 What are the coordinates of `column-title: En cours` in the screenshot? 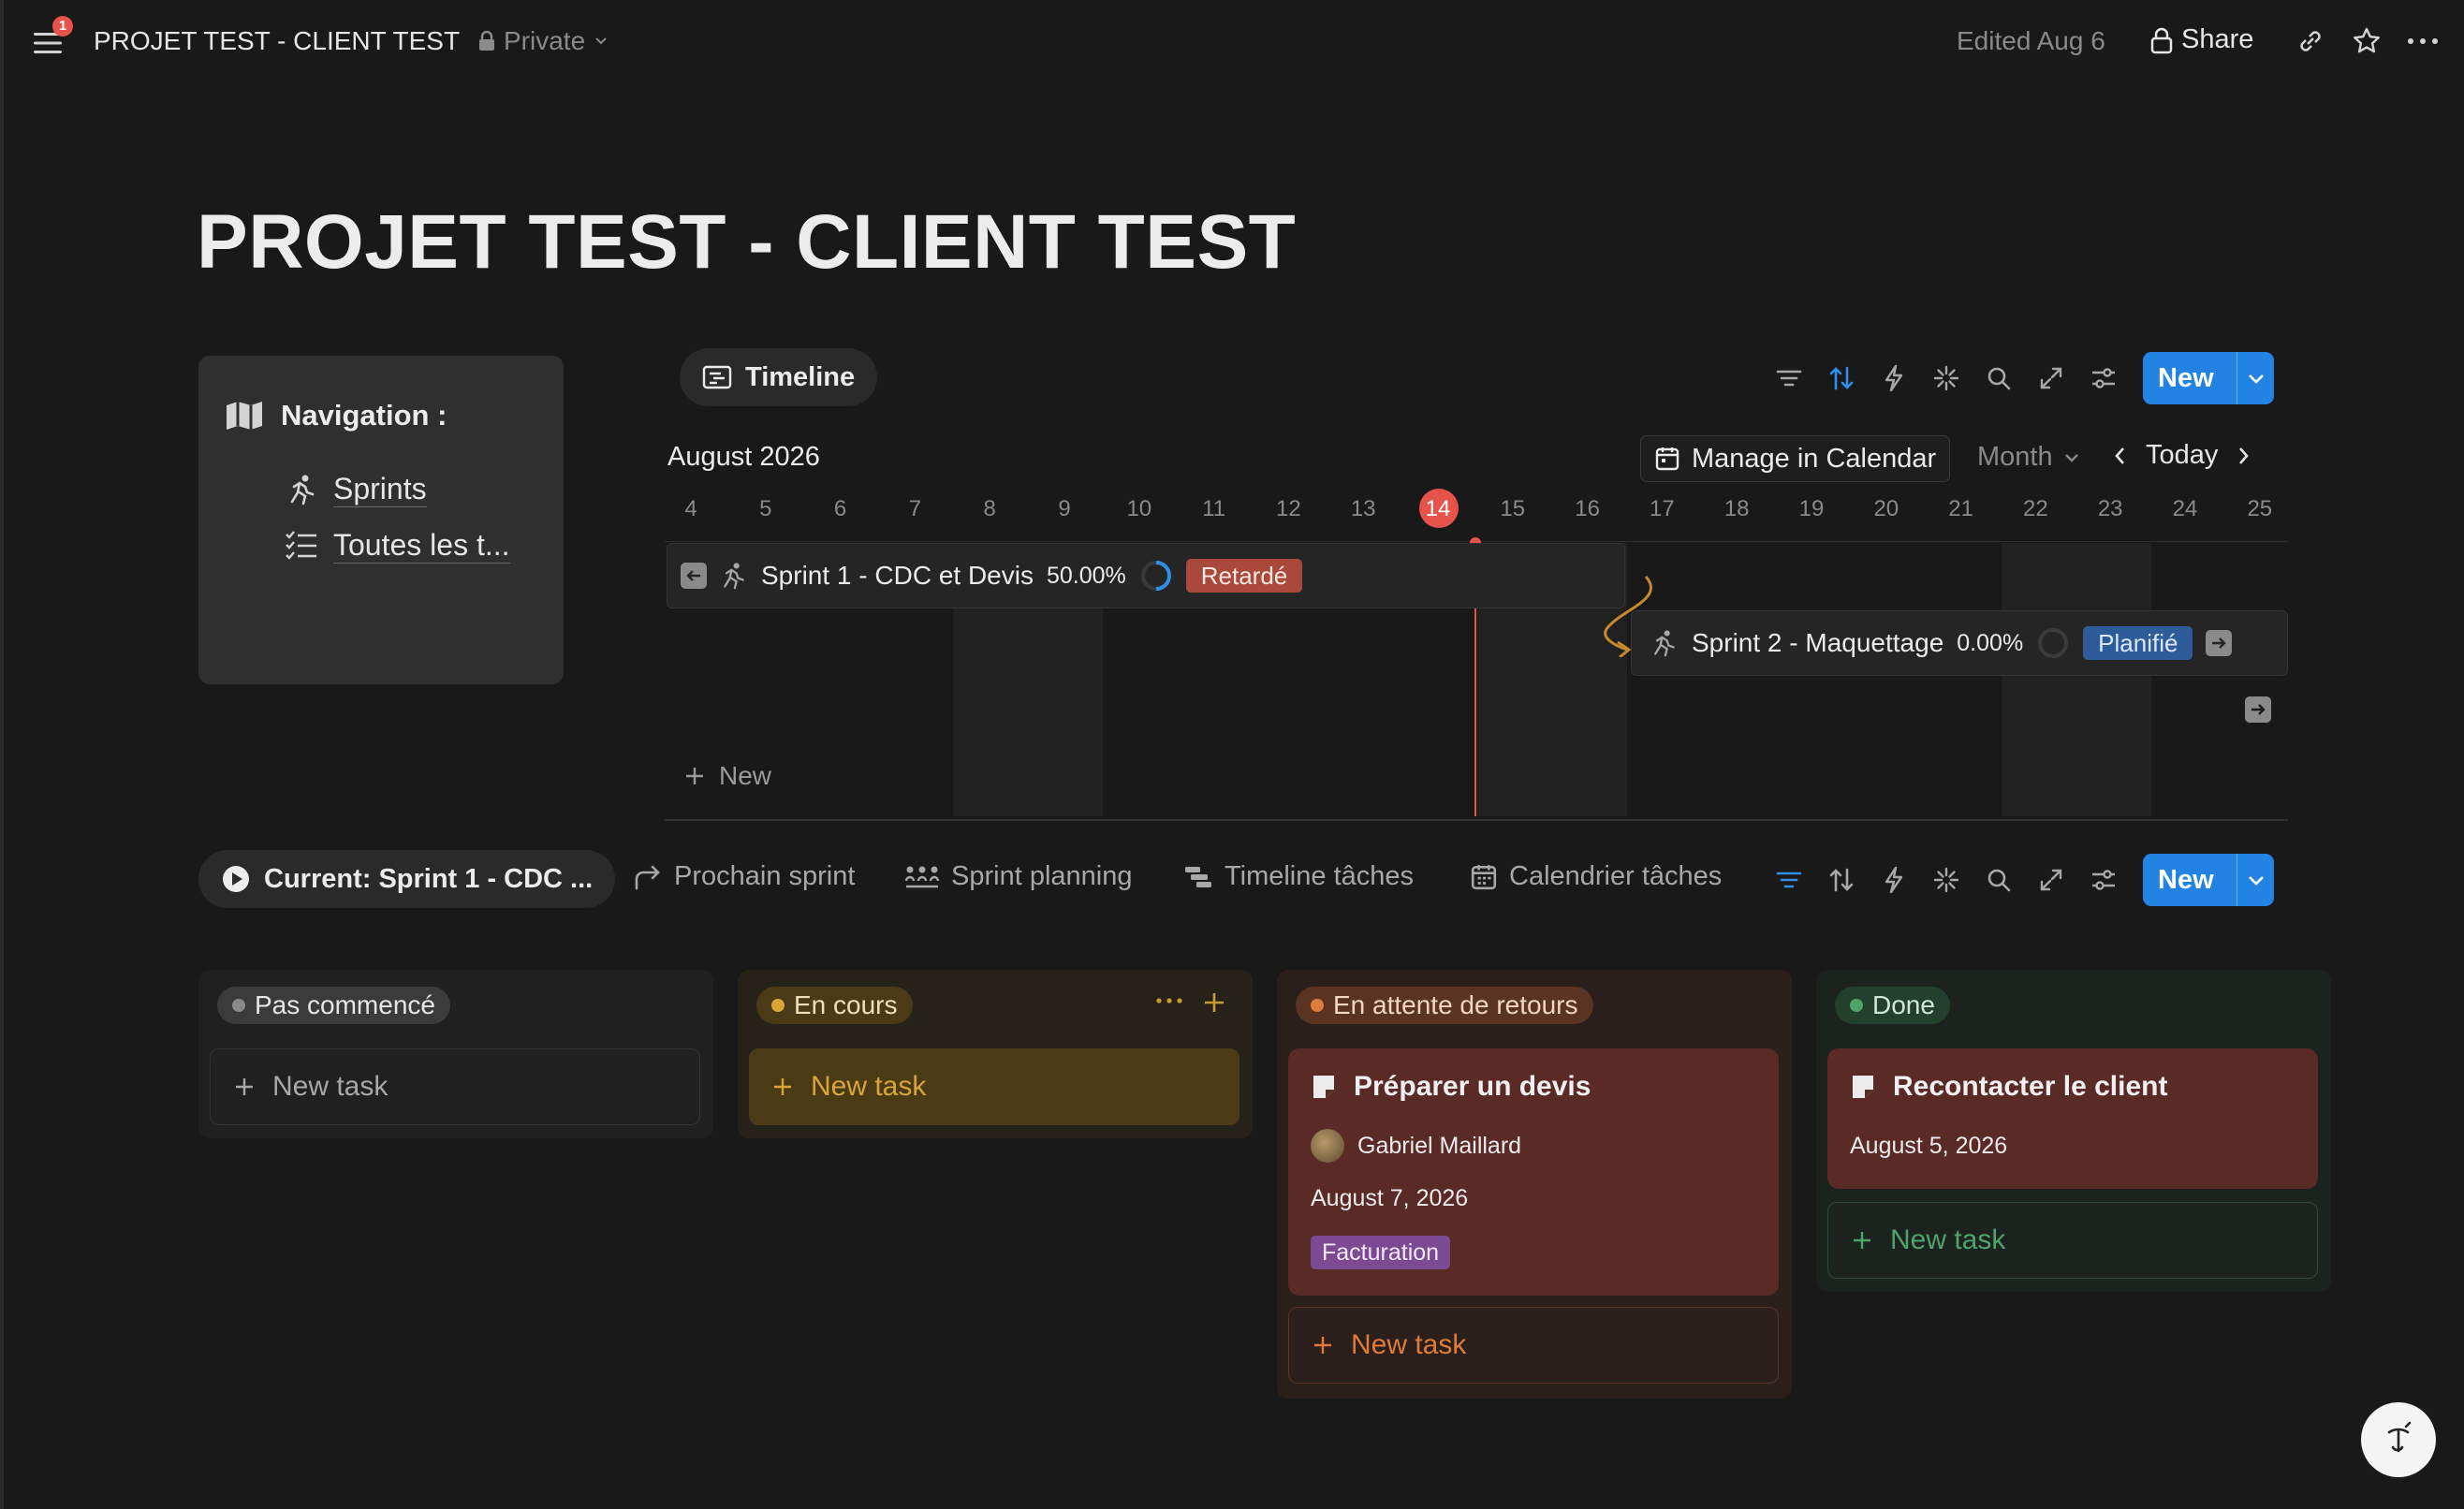 It's located at (846, 1005).